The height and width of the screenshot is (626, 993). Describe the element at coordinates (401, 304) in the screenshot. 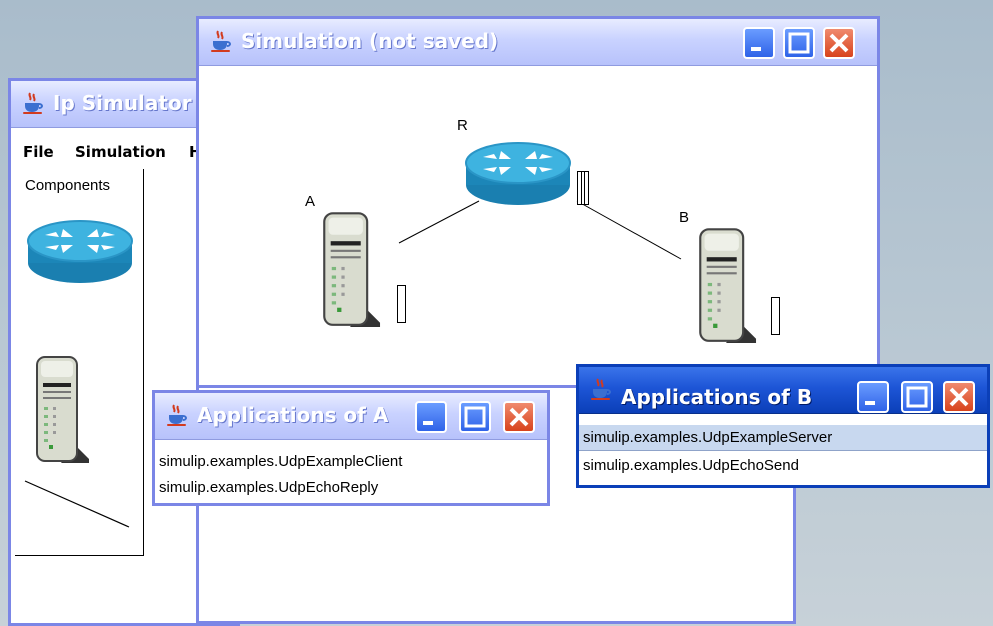

I see `host-a-queue` at that location.